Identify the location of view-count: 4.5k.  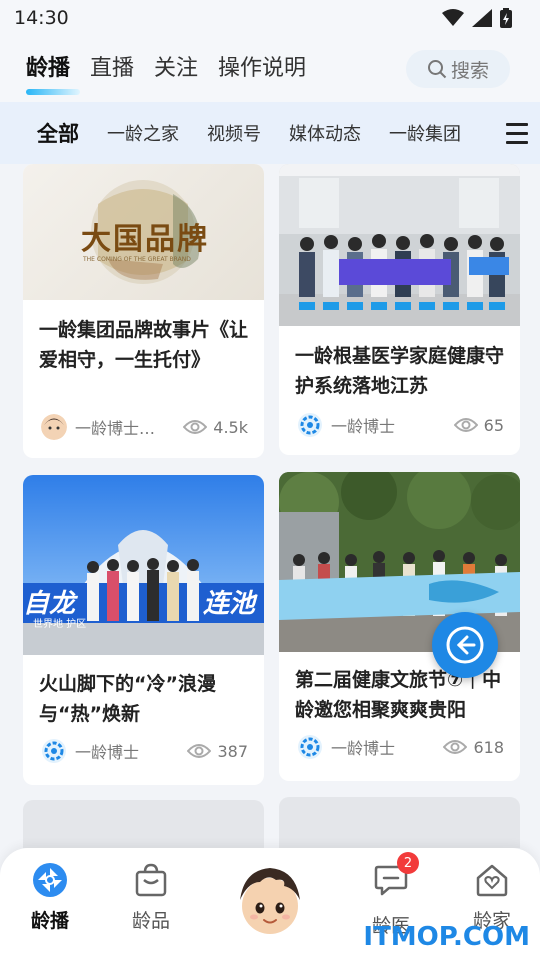
(215, 427).